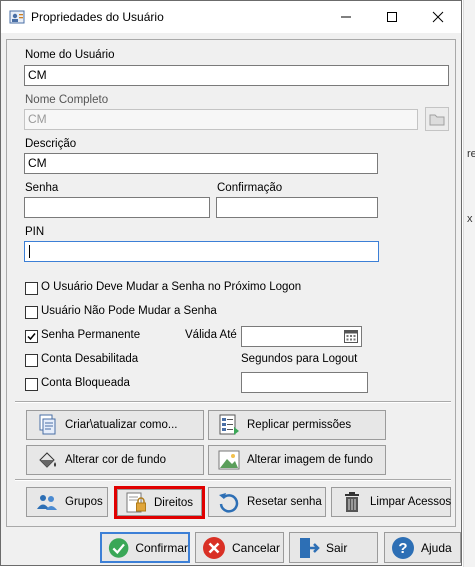  I want to click on change-bg-image-label: Alterar imagem de fundo, so click(310, 460).